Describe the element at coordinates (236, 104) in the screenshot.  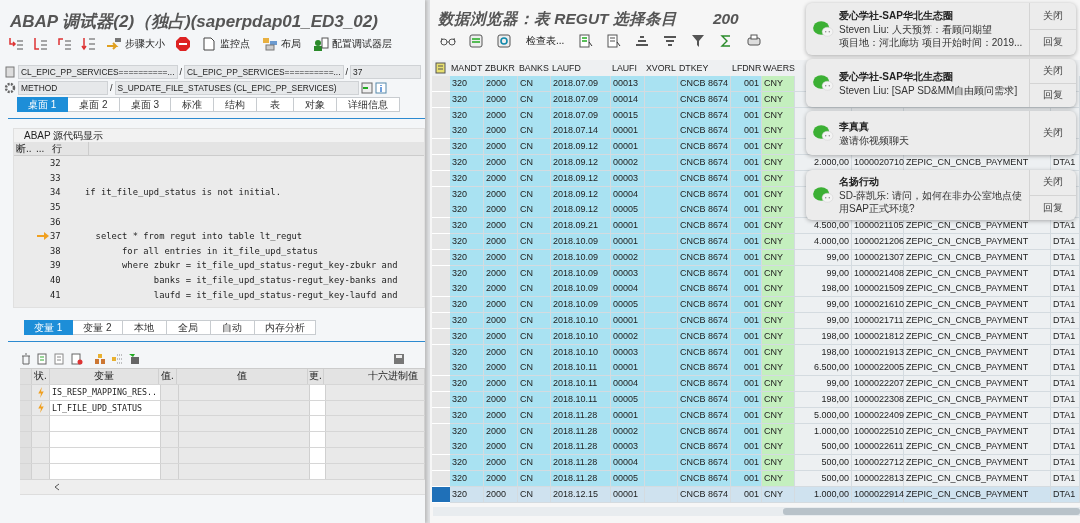
I see `tab: 结构` at that location.